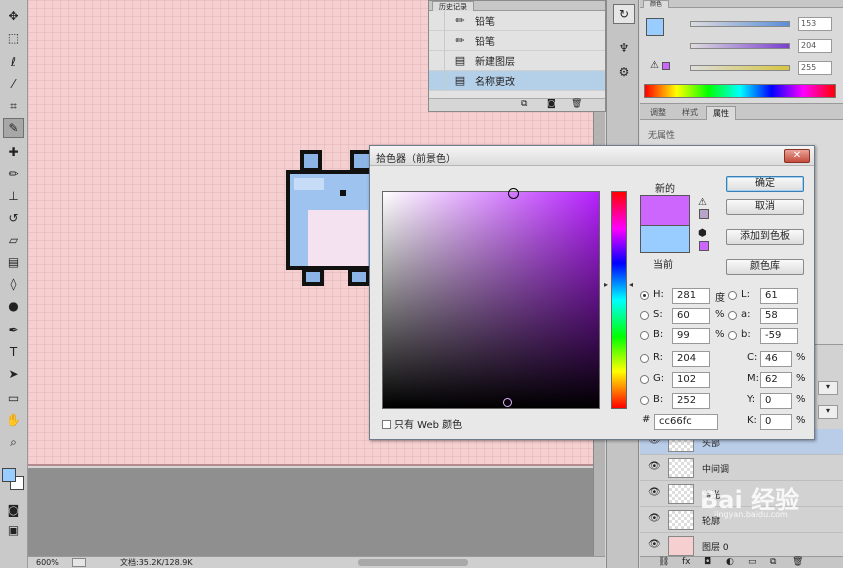 This screenshot has height=568, width=843. What do you see at coordinates (491, 298) in the screenshot?
I see `saturation-brightness-field` at bounding box center [491, 298].